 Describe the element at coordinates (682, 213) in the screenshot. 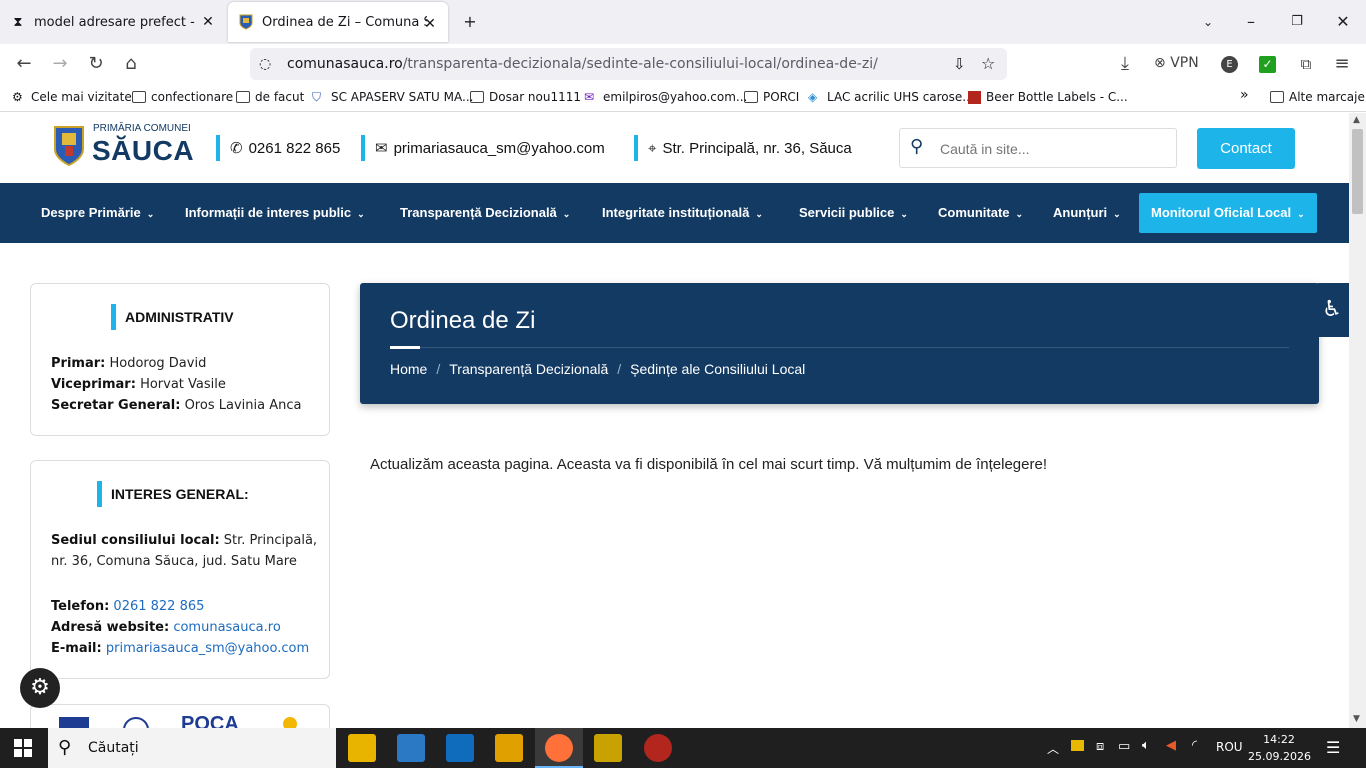

I see `nav-integritate: Integritate instituțională ⌄` at that location.